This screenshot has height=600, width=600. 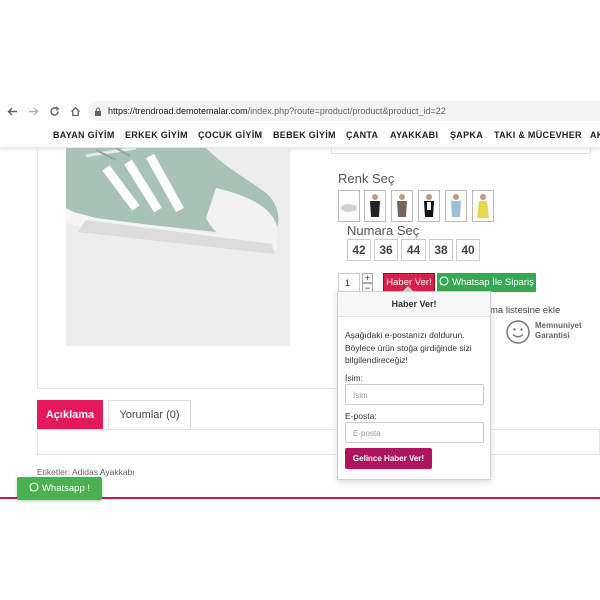 I want to click on lock-icon, so click(x=98, y=111).